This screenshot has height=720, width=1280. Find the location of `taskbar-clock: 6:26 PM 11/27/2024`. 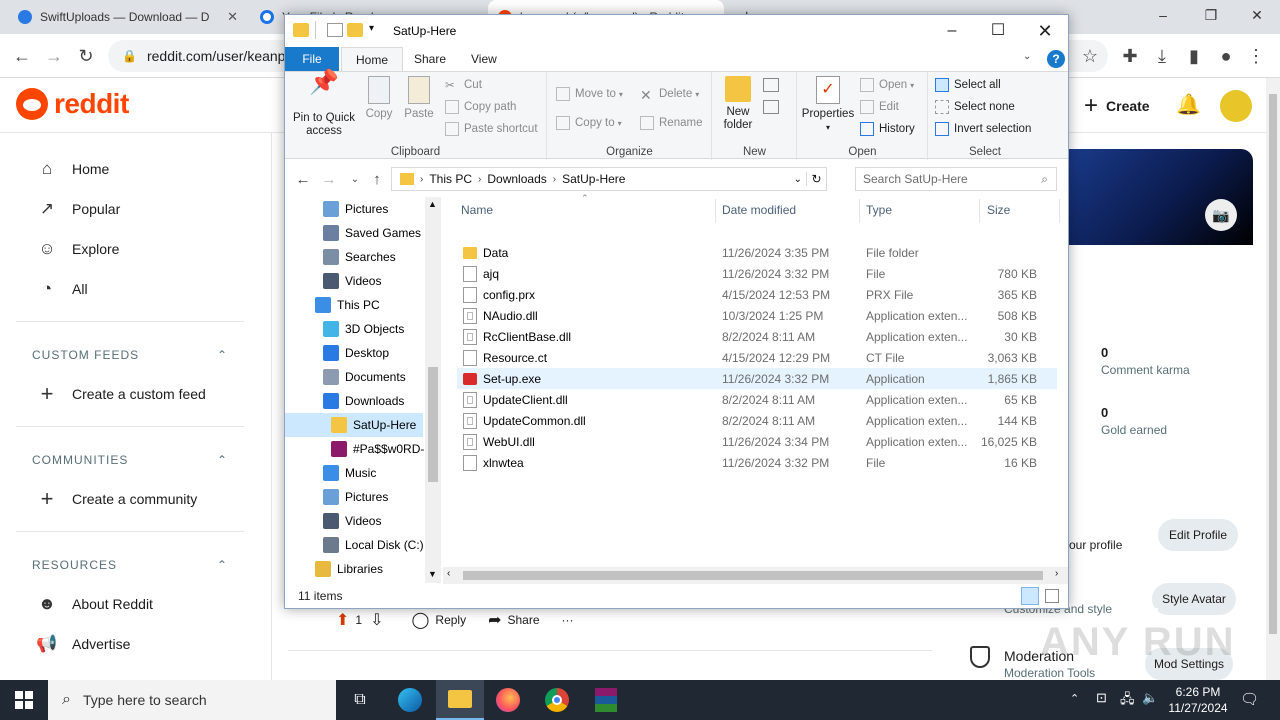

taskbar-clock: 6:26 PM 11/27/2024 is located at coordinates (1198, 700).